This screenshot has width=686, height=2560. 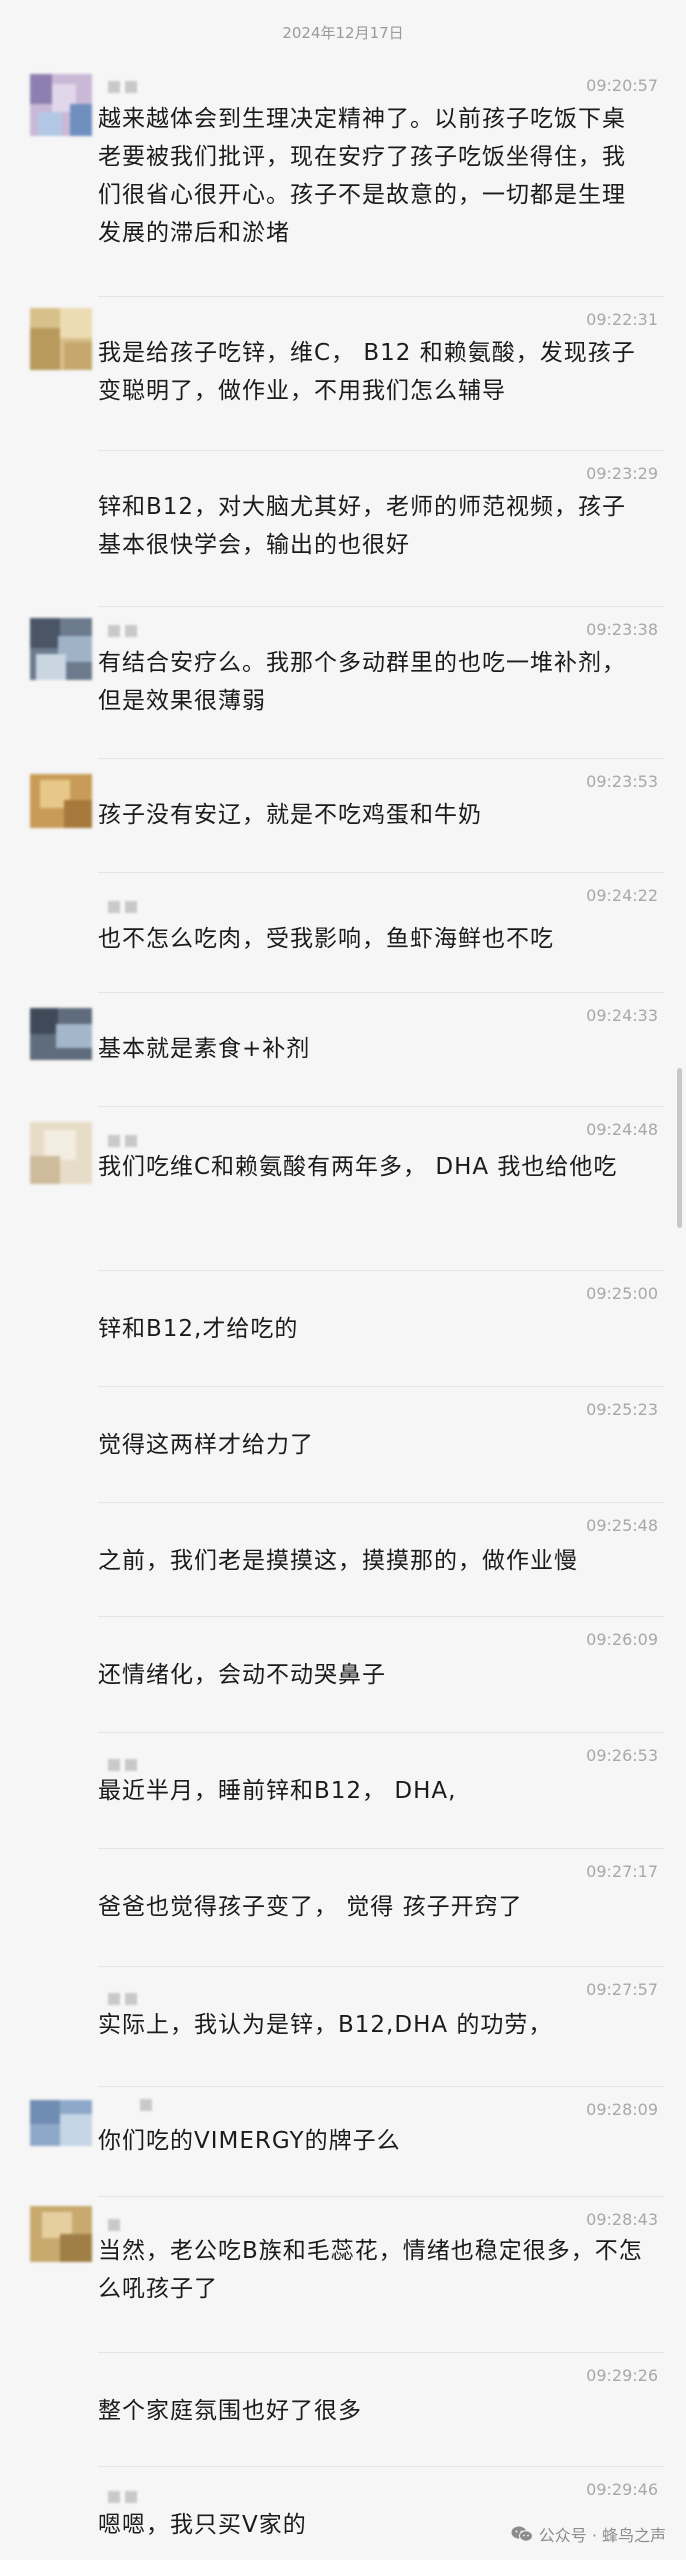 What do you see at coordinates (622, 2489) in the screenshot?
I see `message-time: 09:29:46` at bounding box center [622, 2489].